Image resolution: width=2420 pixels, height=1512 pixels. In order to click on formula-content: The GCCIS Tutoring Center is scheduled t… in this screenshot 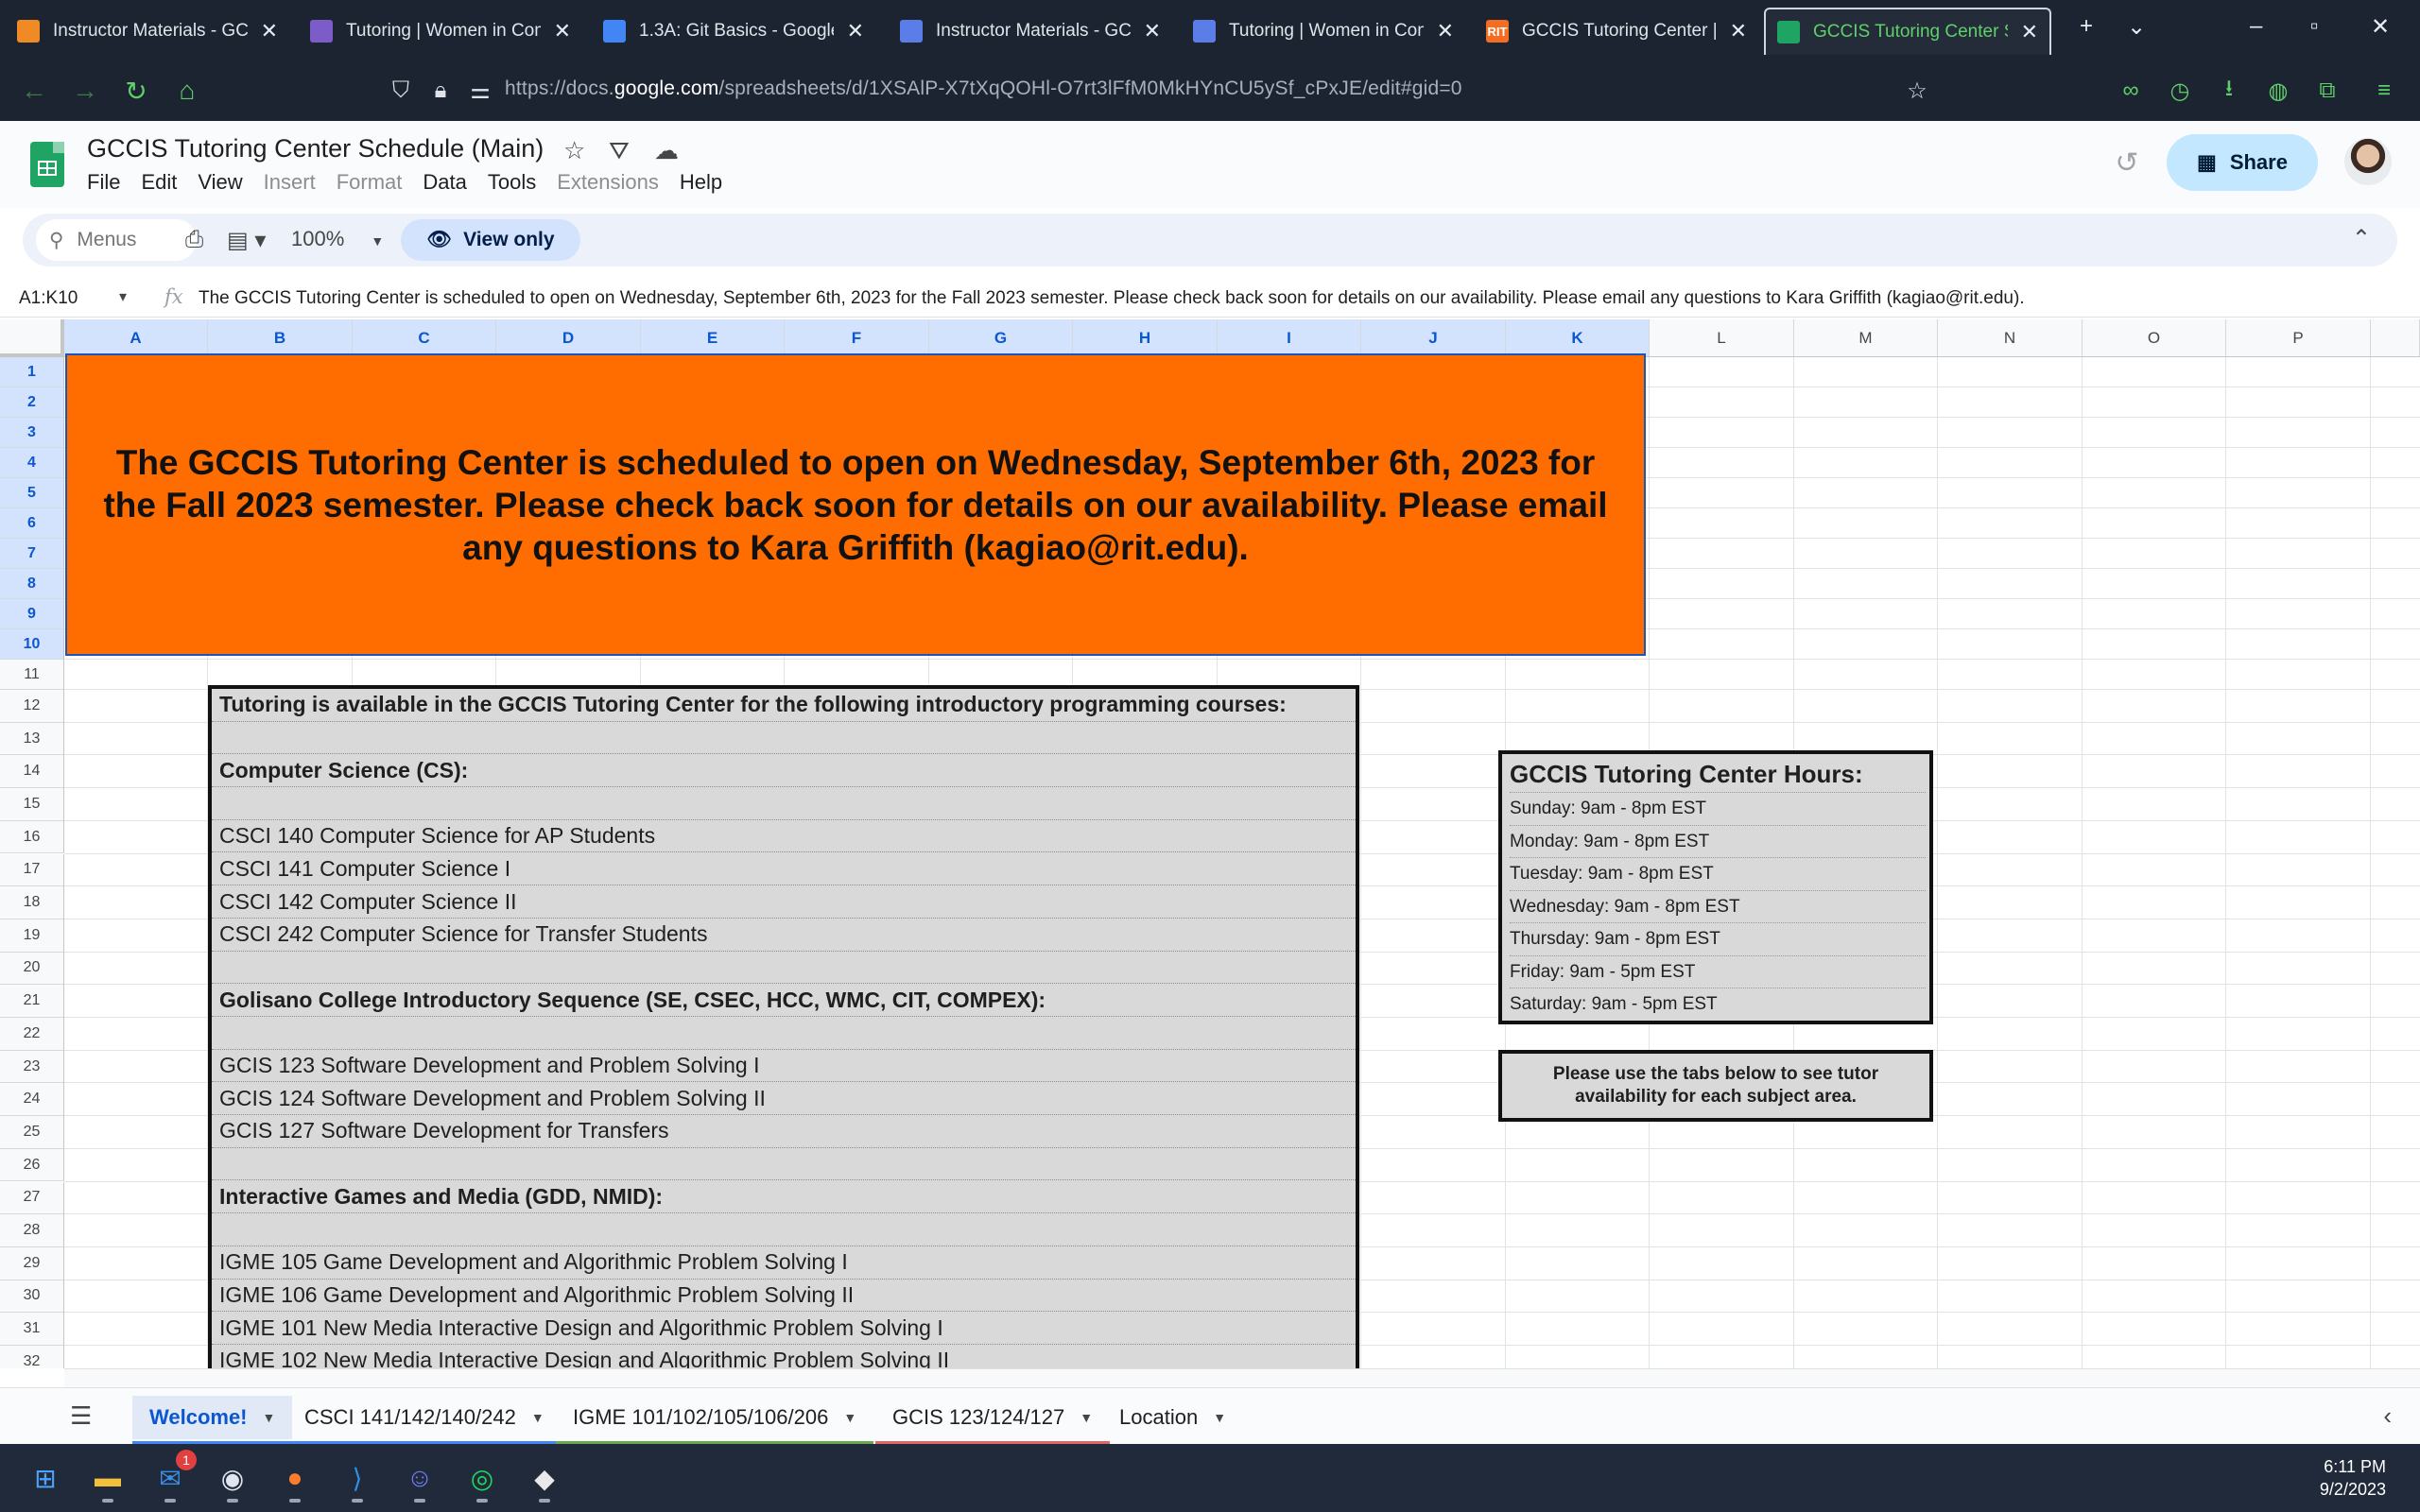, I will do `click(1112, 298)`.